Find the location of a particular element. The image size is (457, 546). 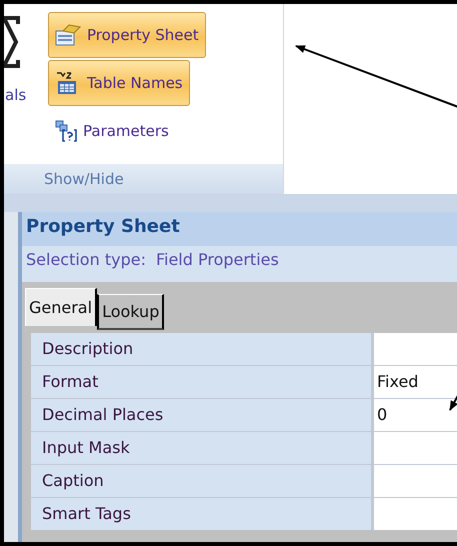

property-name: Format is located at coordinates (201, 382).